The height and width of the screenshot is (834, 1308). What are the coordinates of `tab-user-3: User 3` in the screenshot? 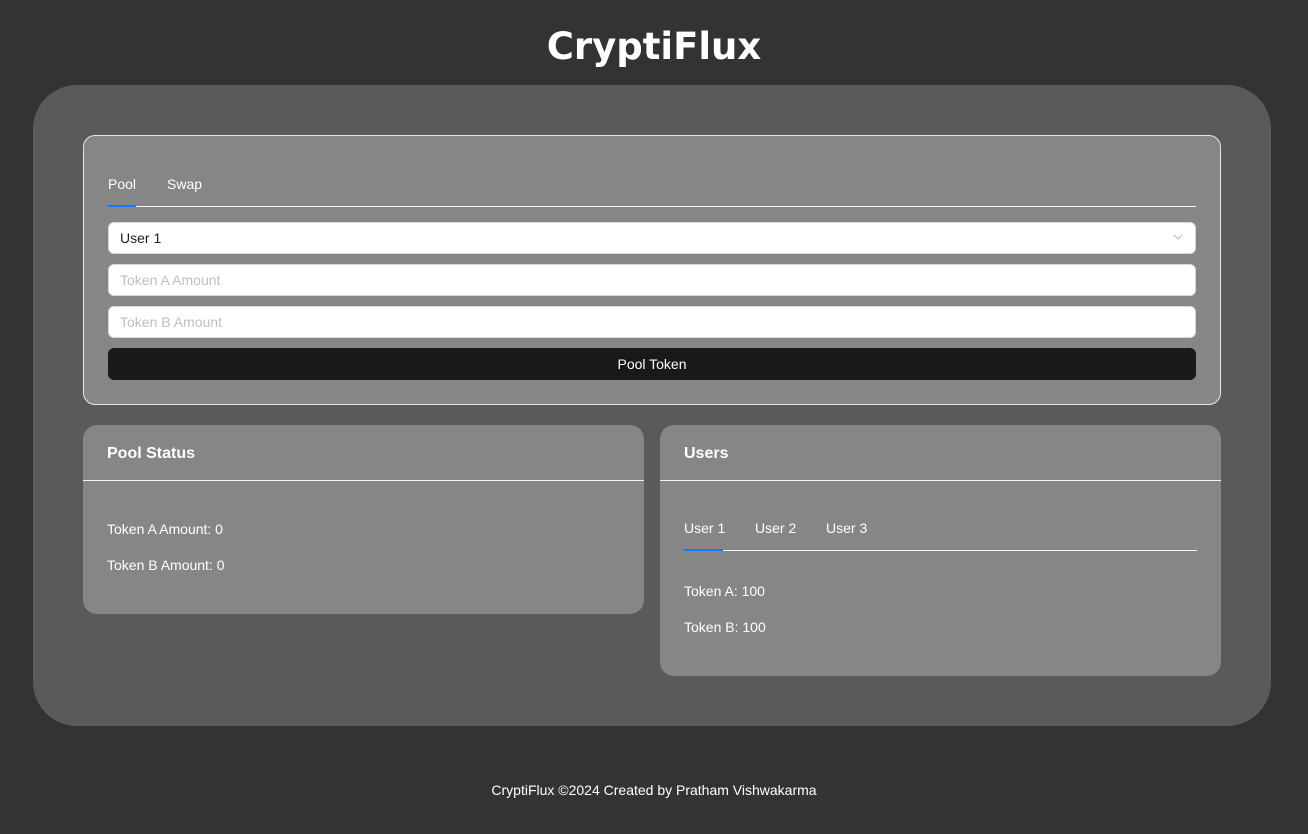 It's located at (846, 528).